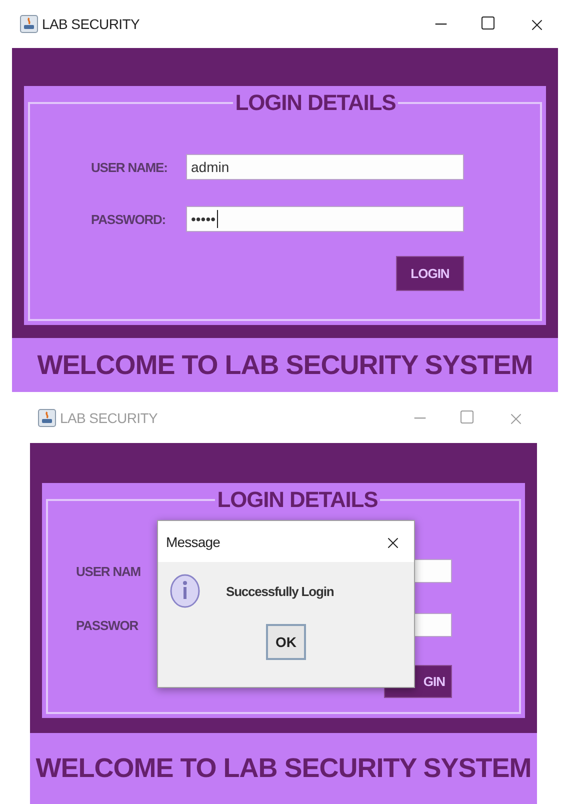 This screenshot has width=566, height=804. Describe the element at coordinates (129, 167) in the screenshot. I see `field-label: USER NAME:` at that location.